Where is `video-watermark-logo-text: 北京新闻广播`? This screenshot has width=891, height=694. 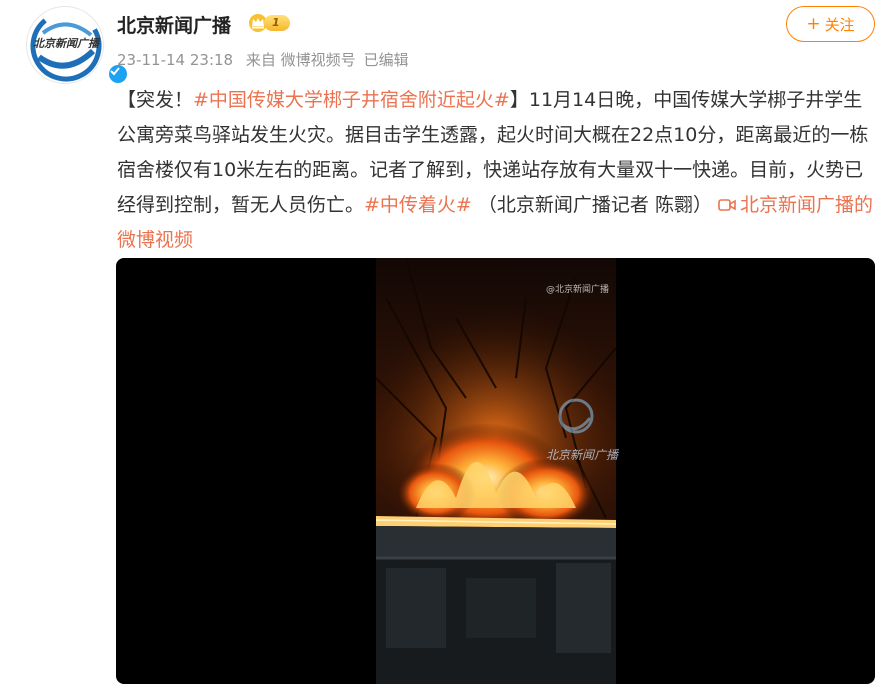 video-watermark-logo-text: 北京新闻广播 is located at coordinates (582, 455).